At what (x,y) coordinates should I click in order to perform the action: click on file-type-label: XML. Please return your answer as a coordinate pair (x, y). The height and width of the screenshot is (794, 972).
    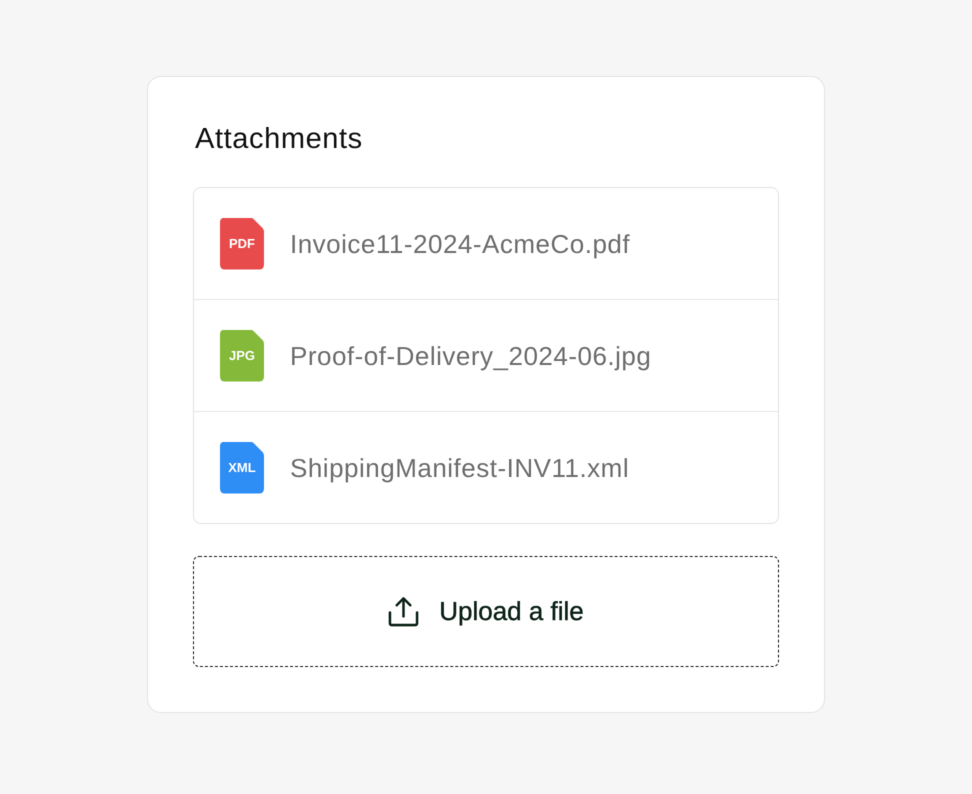
    Looking at the image, I should click on (242, 468).